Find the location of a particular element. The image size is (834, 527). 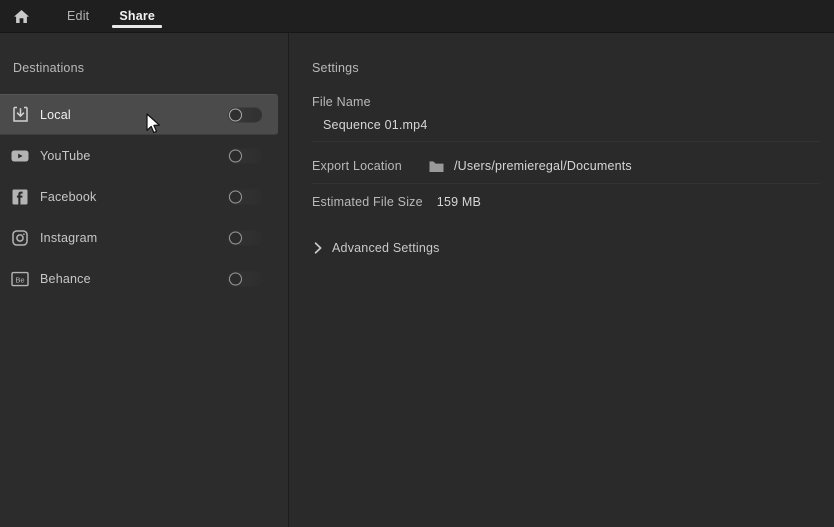

svg-text: Be is located at coordinates (19, 279).